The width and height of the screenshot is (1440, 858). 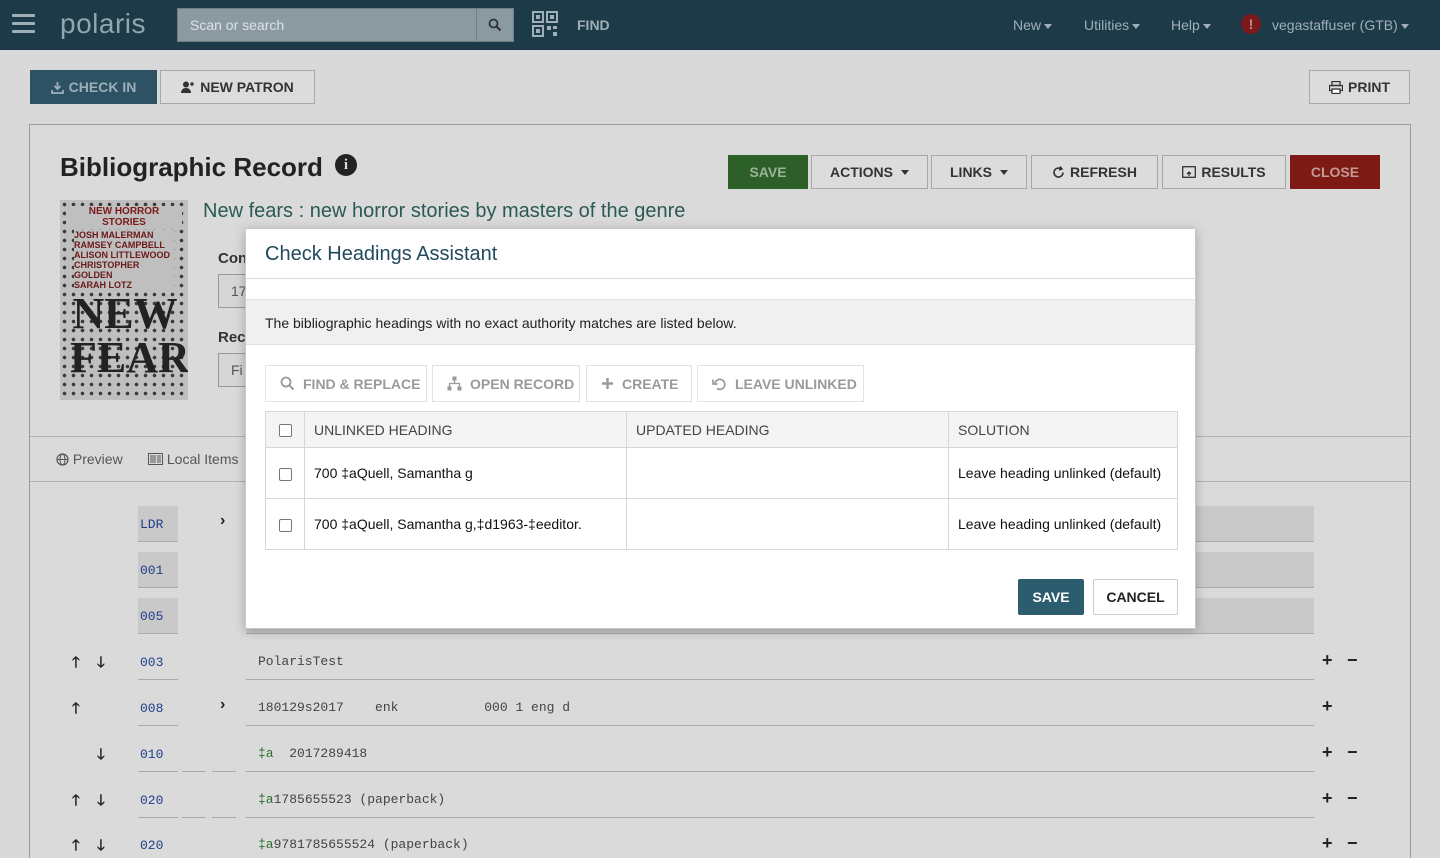 What do you see at coordinates (320, 753) in the screenshot?
I see `subfield-value: 2017289418` at bounding box center [320, 753].